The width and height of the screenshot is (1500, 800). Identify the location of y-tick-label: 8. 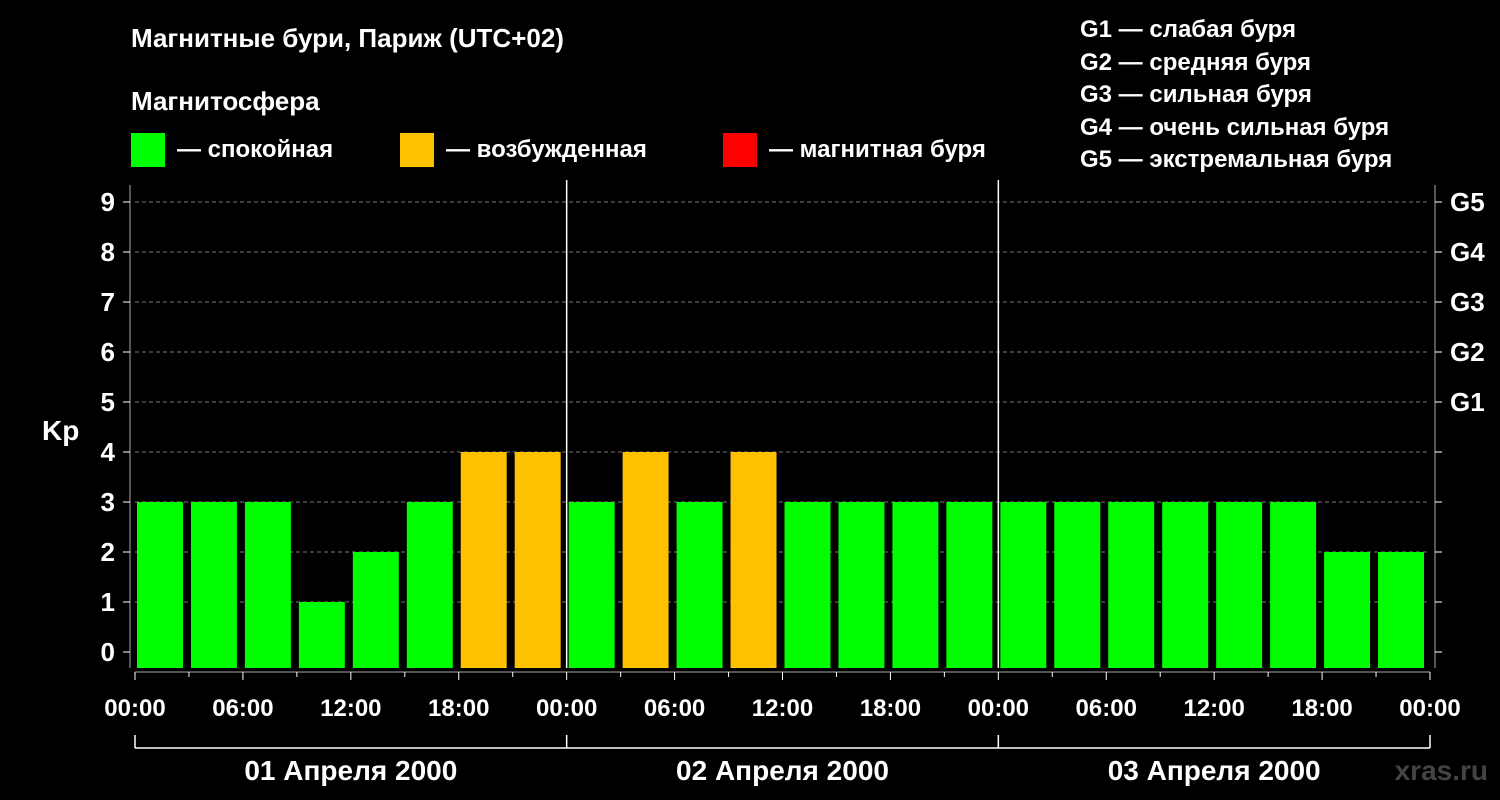
(108, 252).